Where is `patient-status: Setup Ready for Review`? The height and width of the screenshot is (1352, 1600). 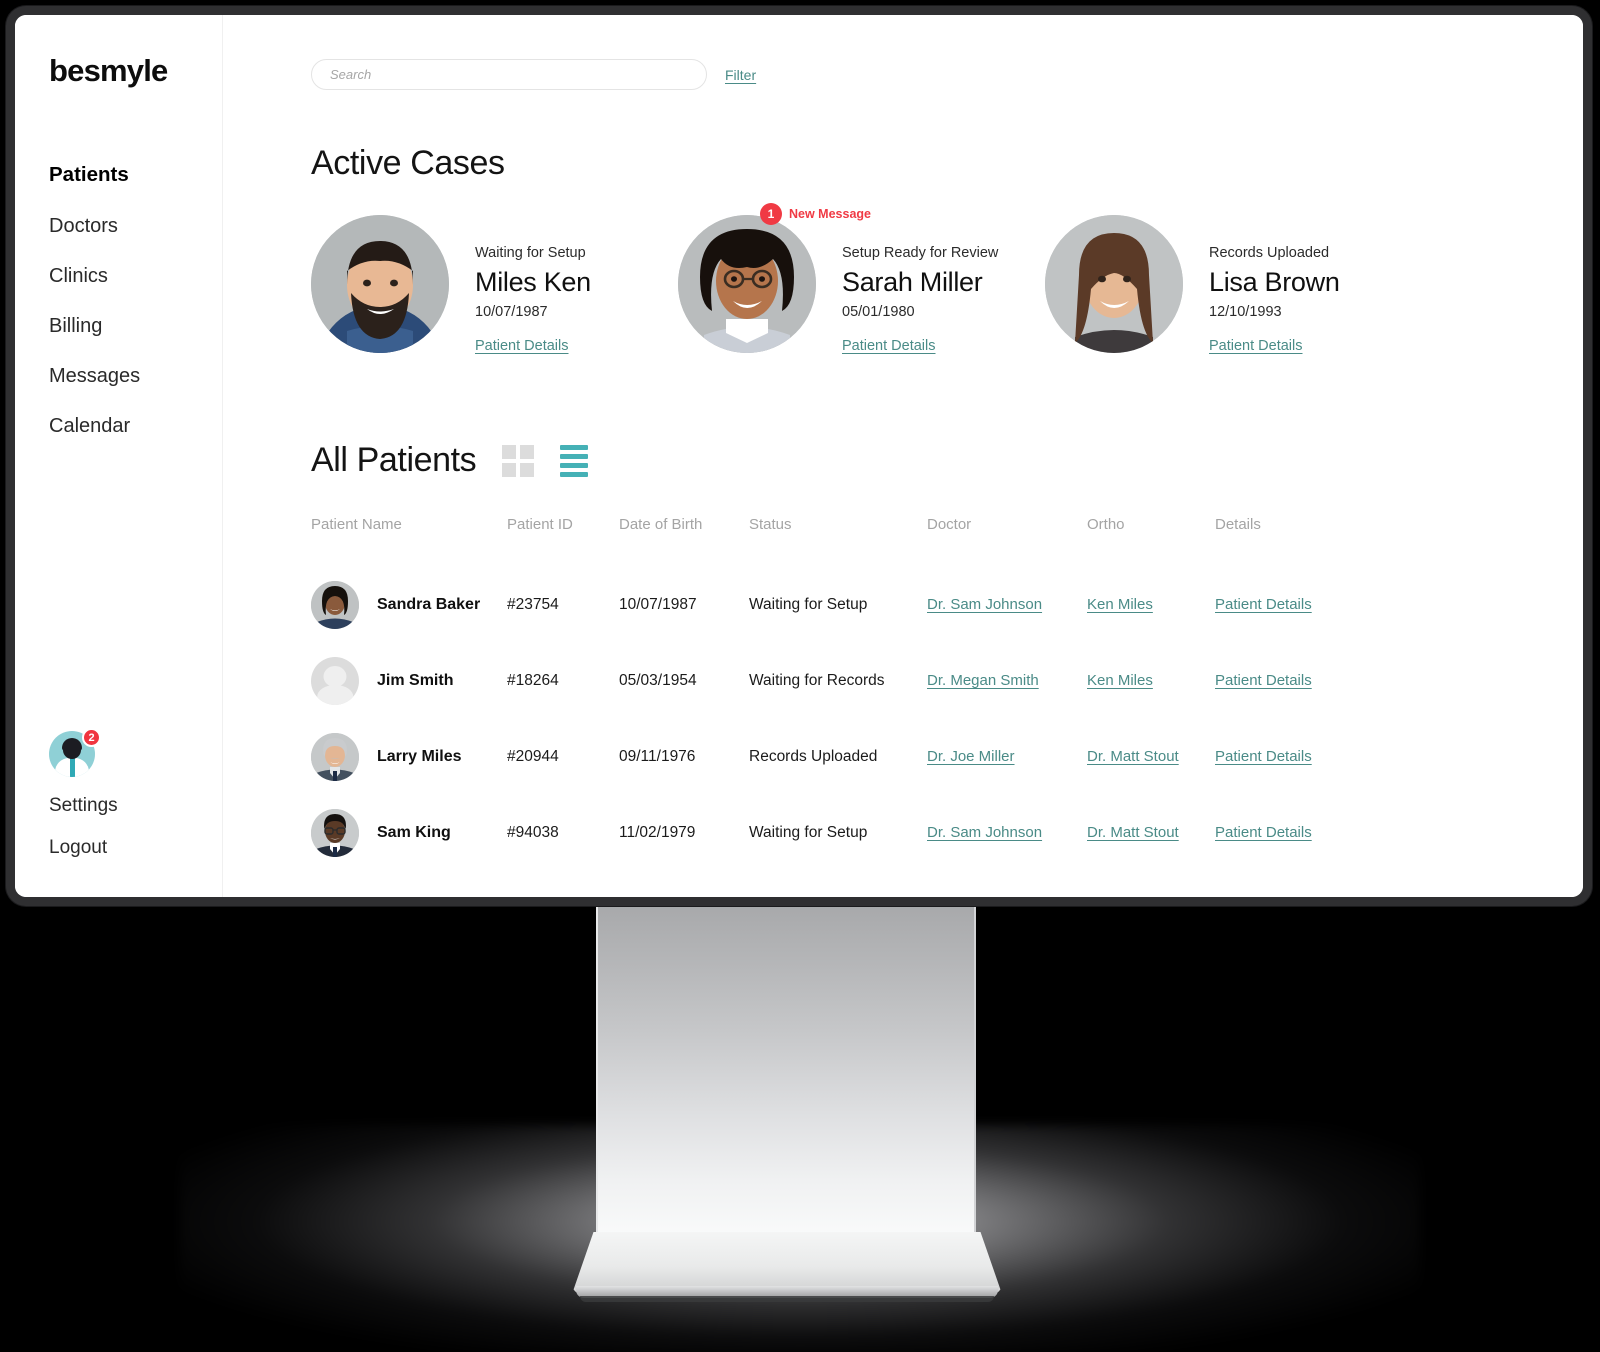 patient-status: Setup Ready for Review is located at coordinates (920, 253).